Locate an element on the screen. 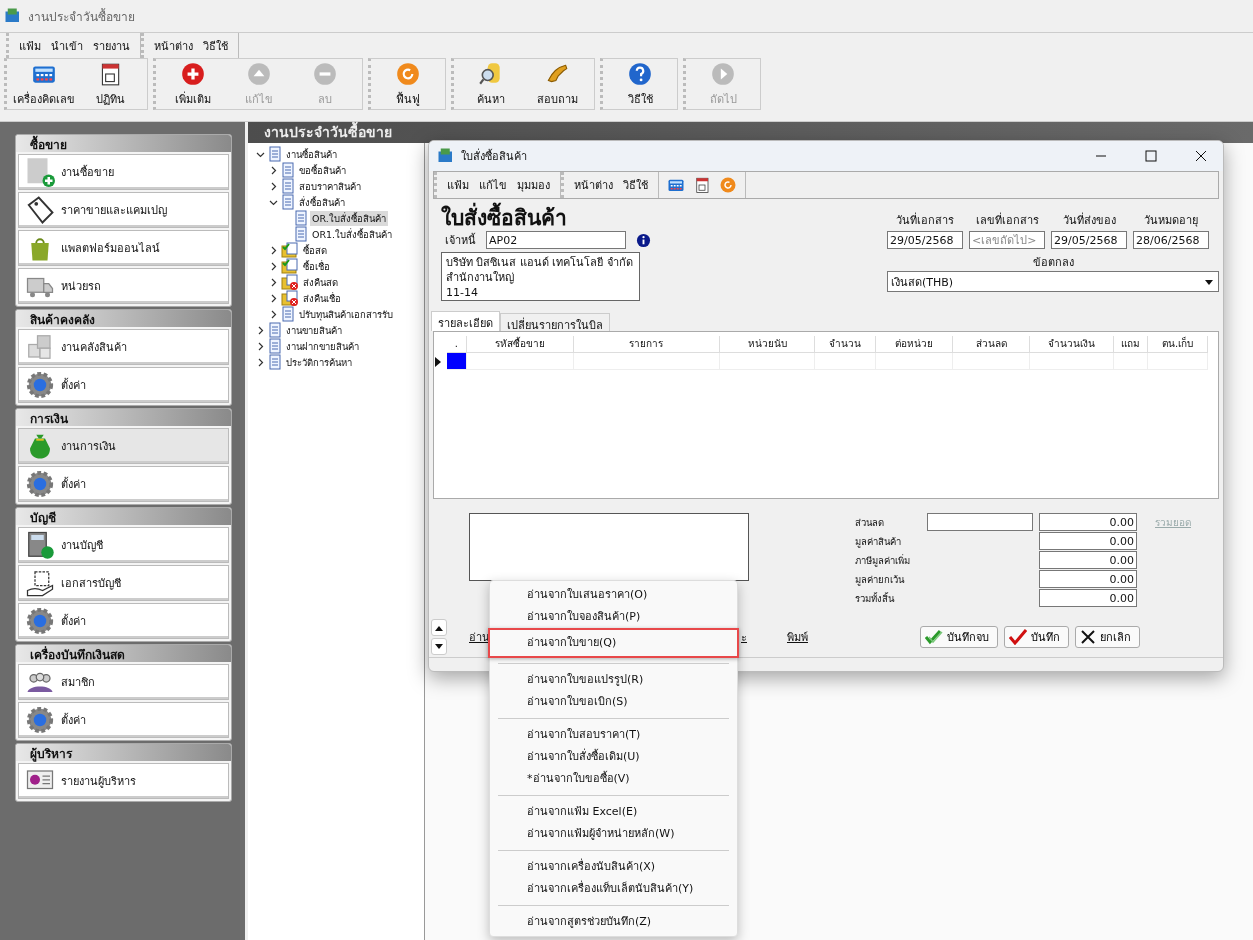  date-field: 28/06/2568 is located at coordinates (1171, 240).